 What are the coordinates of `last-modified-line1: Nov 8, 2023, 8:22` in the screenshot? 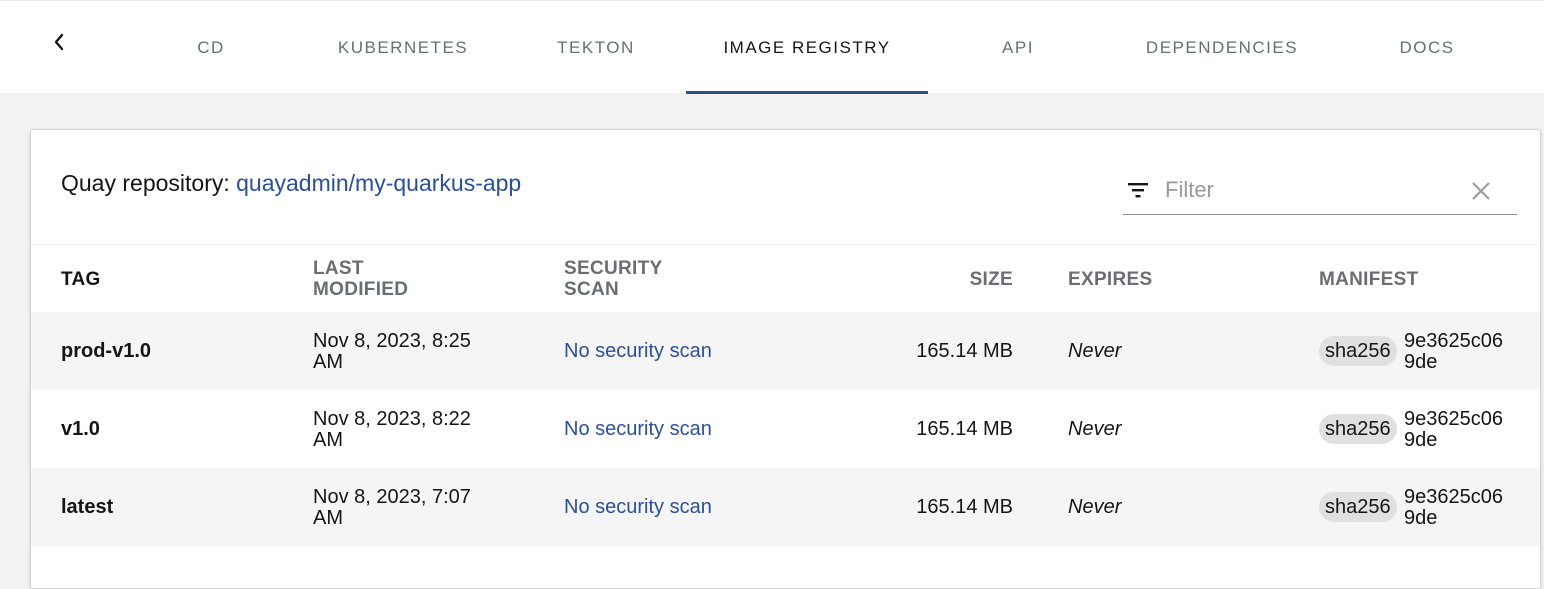 It's located at (392, 419).